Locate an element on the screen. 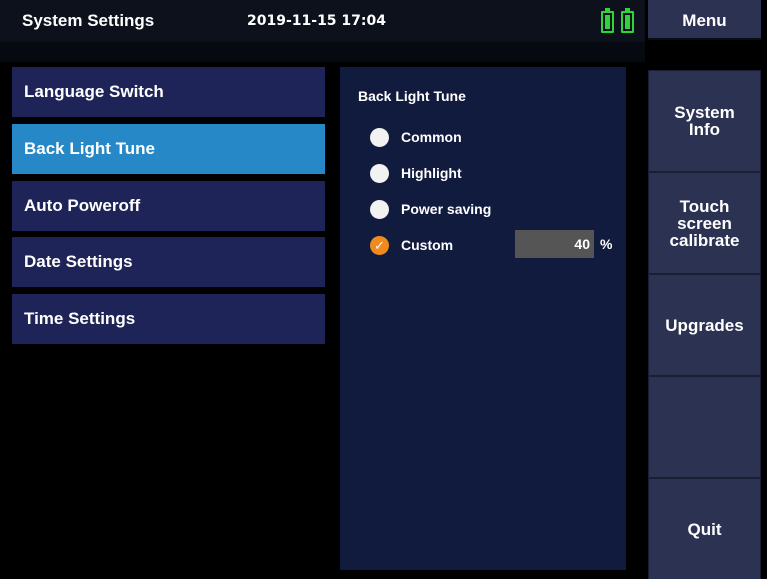 This screenshot has width=767, height=579. nav-item-date-settings: Date Settings is located at coordinates (168, 262).